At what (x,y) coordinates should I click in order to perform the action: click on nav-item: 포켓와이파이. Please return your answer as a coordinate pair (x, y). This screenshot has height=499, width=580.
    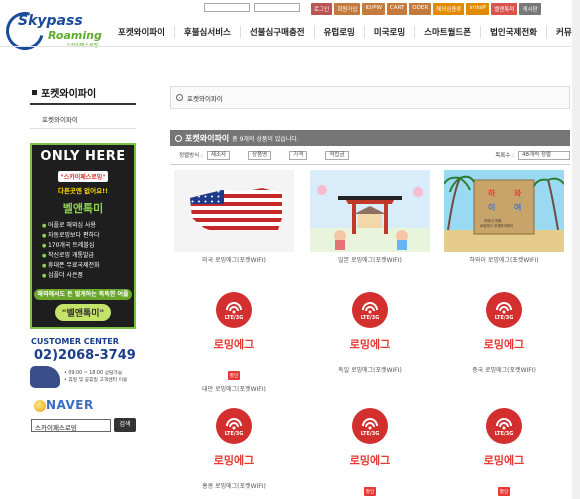
    Looking at the image, I should click on (146, 32).